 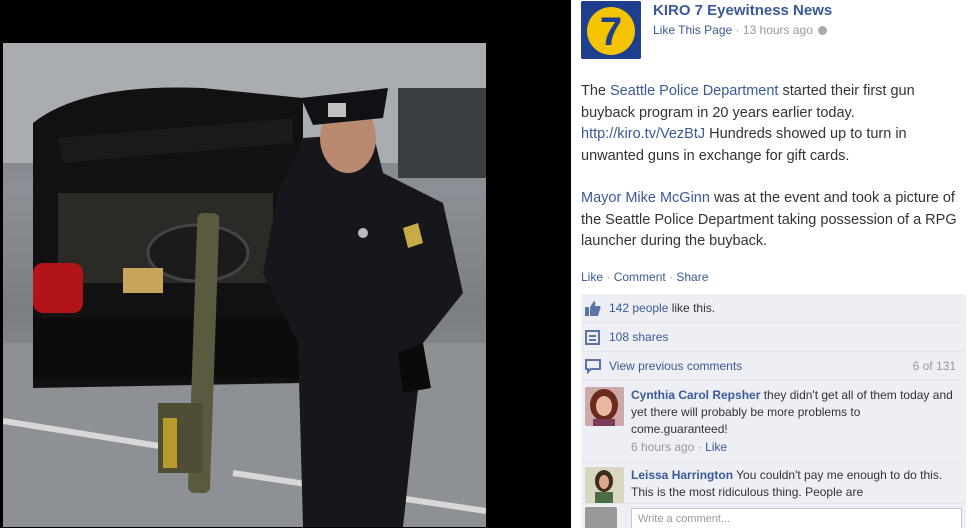 I want to click on like-action: Like, so click(x=592, y=277).